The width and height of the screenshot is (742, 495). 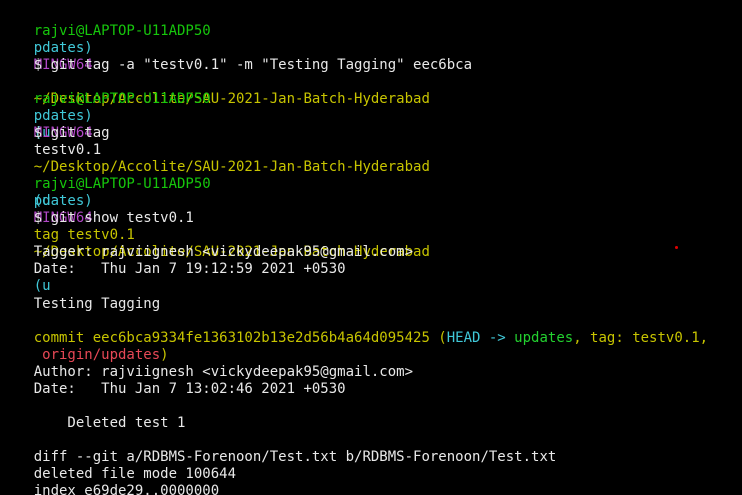 What do you see at coordinates (189, 269) in the screenshot?
I see `tag-date-line: Date: Thu Jan 7 19:12:59 2021 +0530` at bounding box center [189, 269].